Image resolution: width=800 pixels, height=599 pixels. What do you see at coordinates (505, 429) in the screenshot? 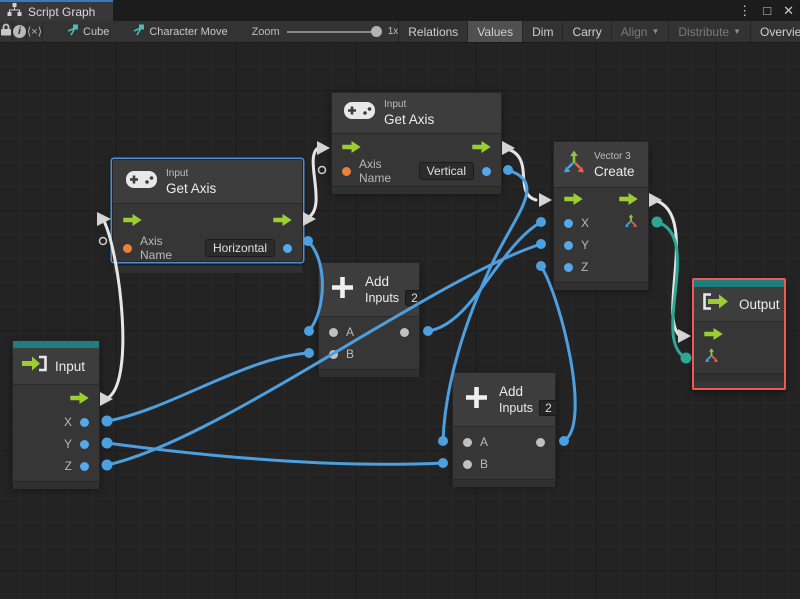
I see `node-add-2: Add Inputs 2 A B` at bounding box center [505, 429].